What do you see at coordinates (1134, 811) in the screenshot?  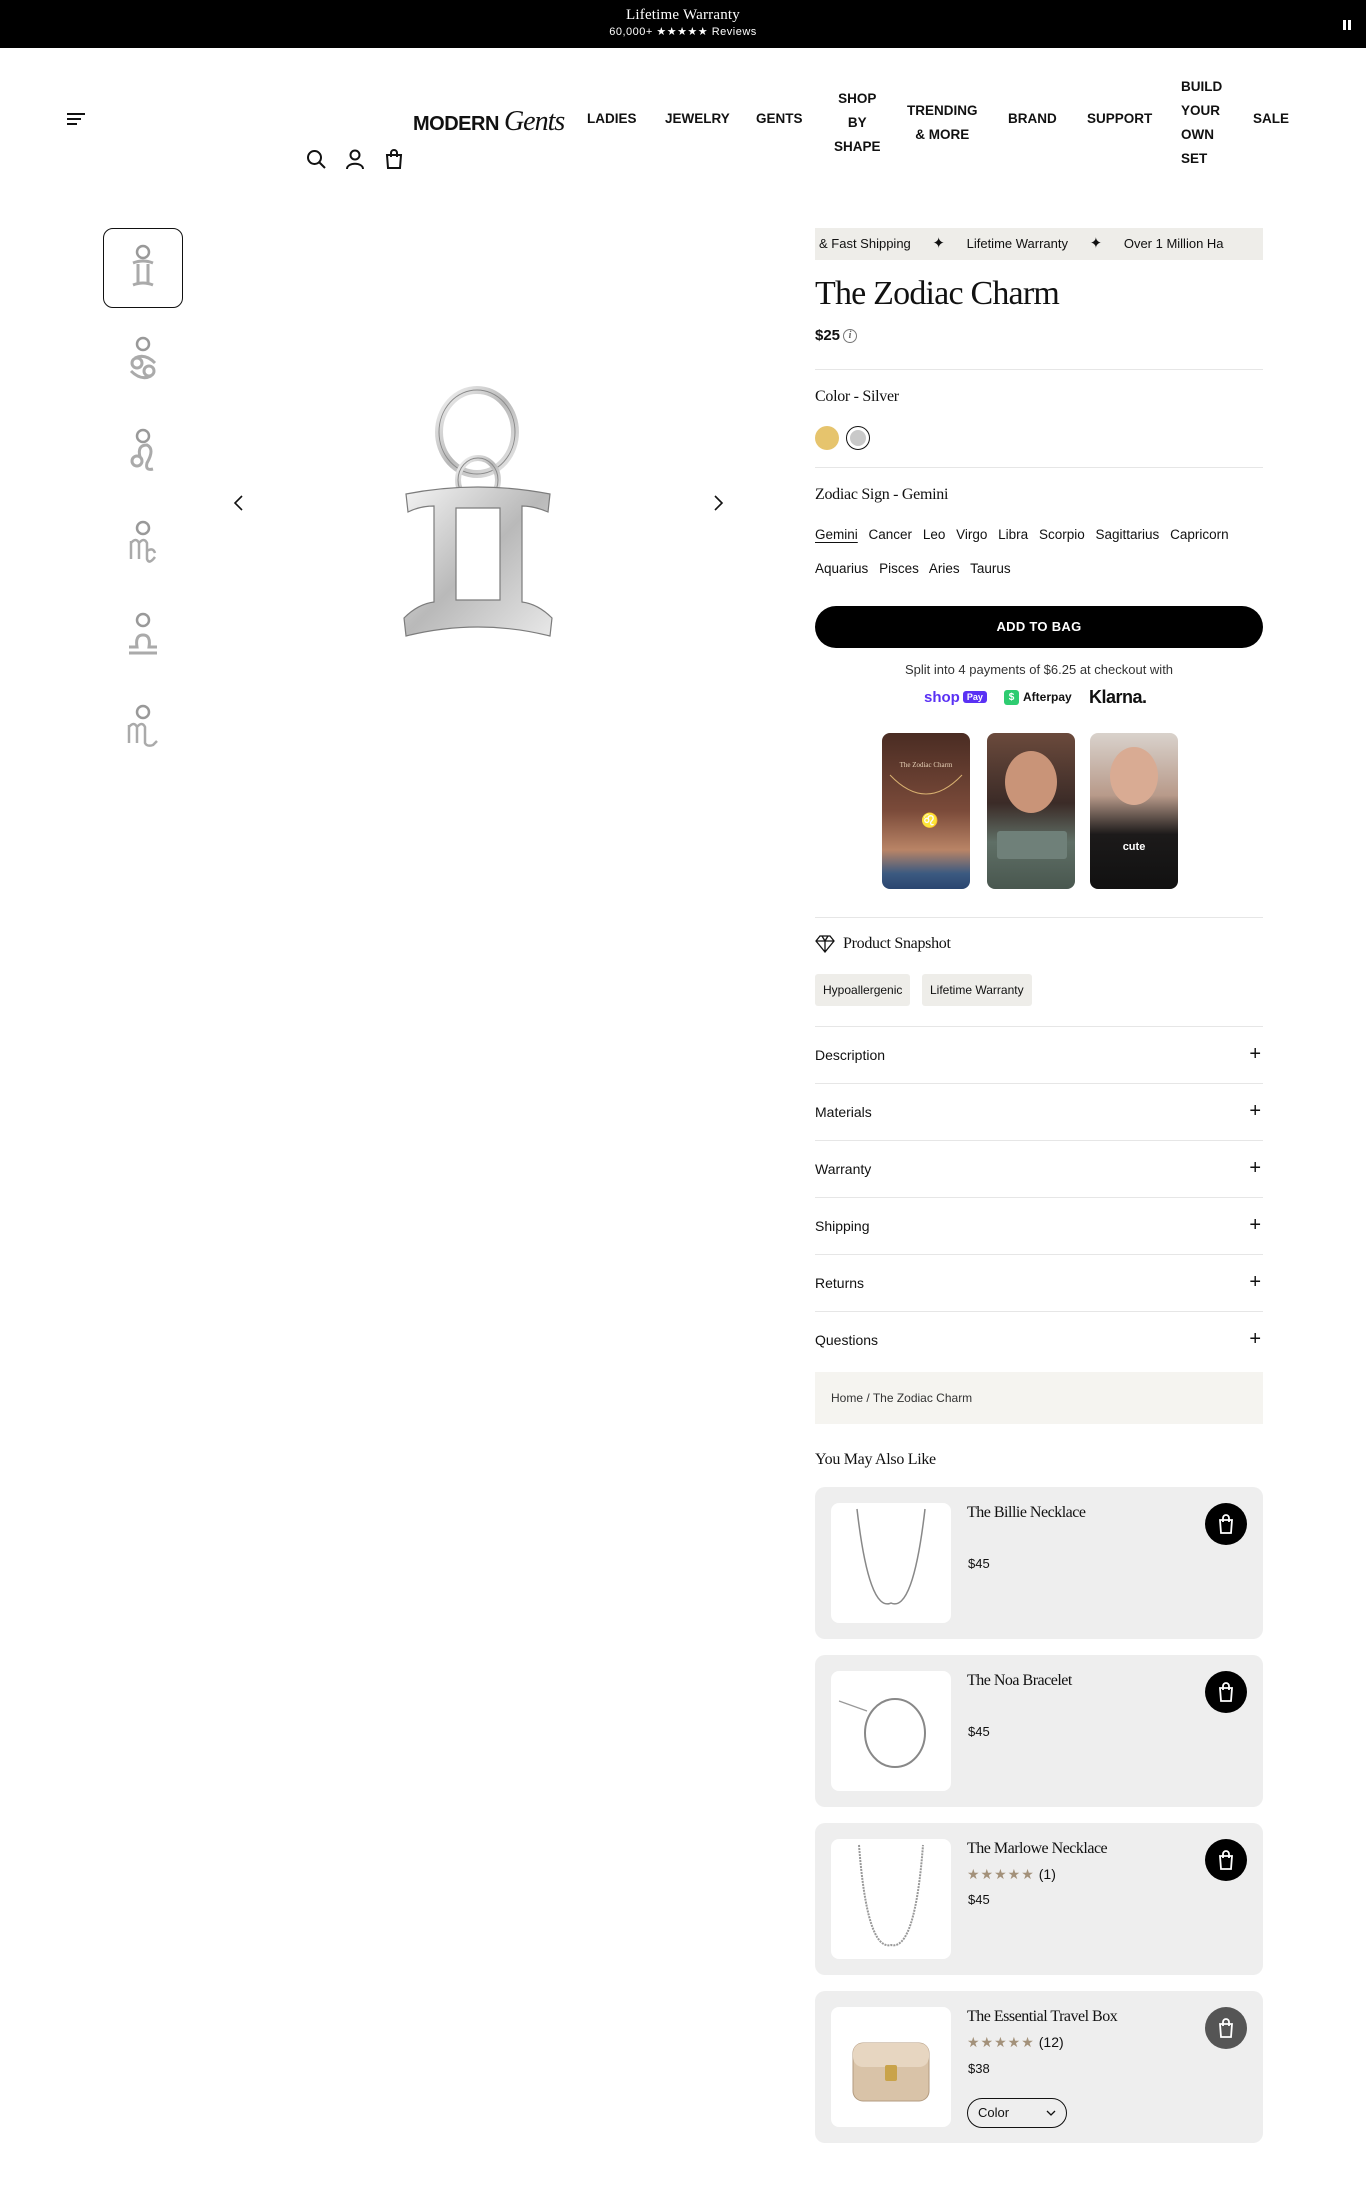 I see `video-thumbnail-3: cute` at bounding box center [1134, 811].